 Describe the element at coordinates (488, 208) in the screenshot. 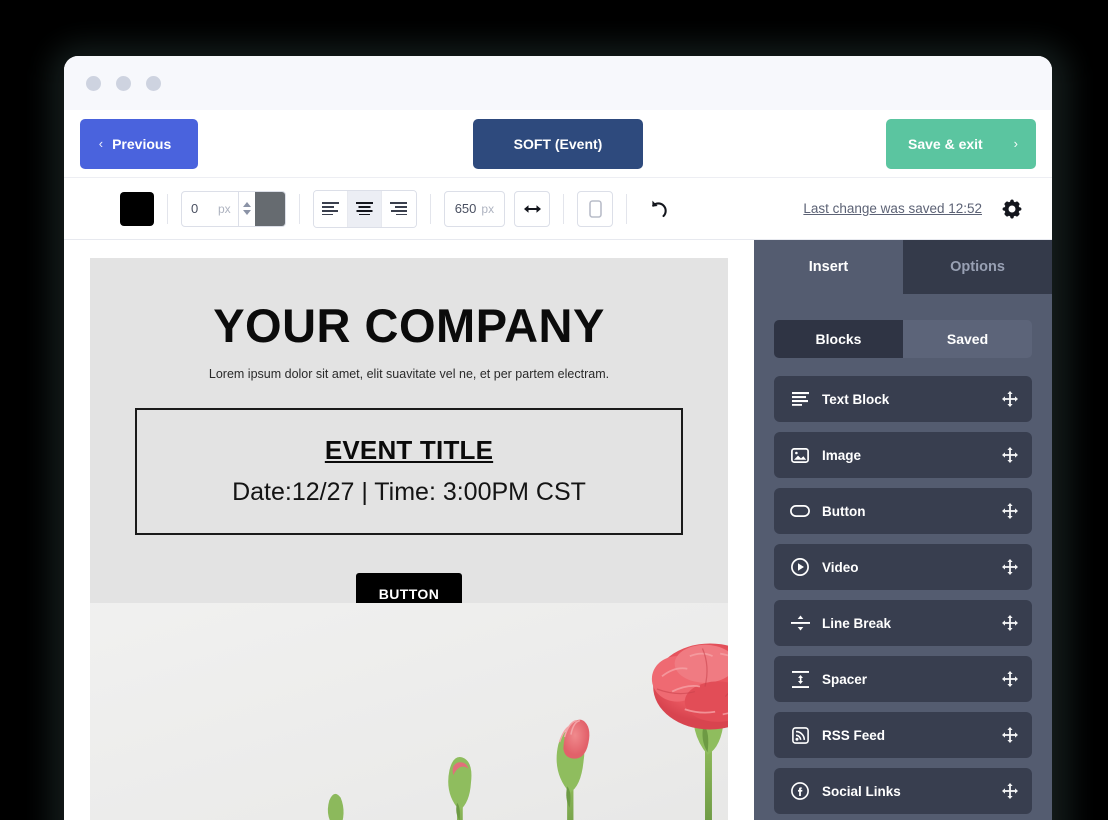

I see `width-unit: px` at that location.